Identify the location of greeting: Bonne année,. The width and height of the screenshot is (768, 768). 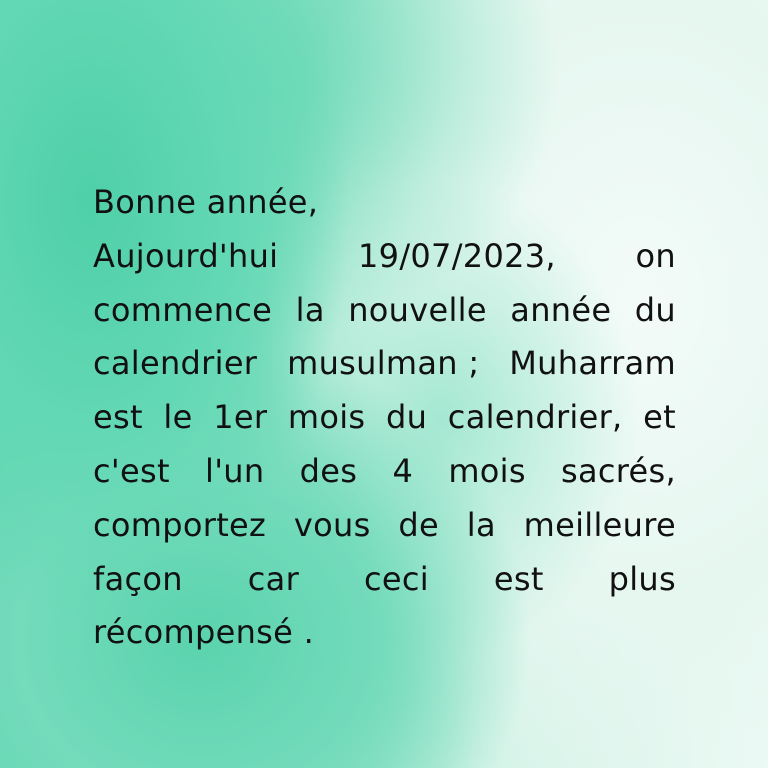
(206, 202).